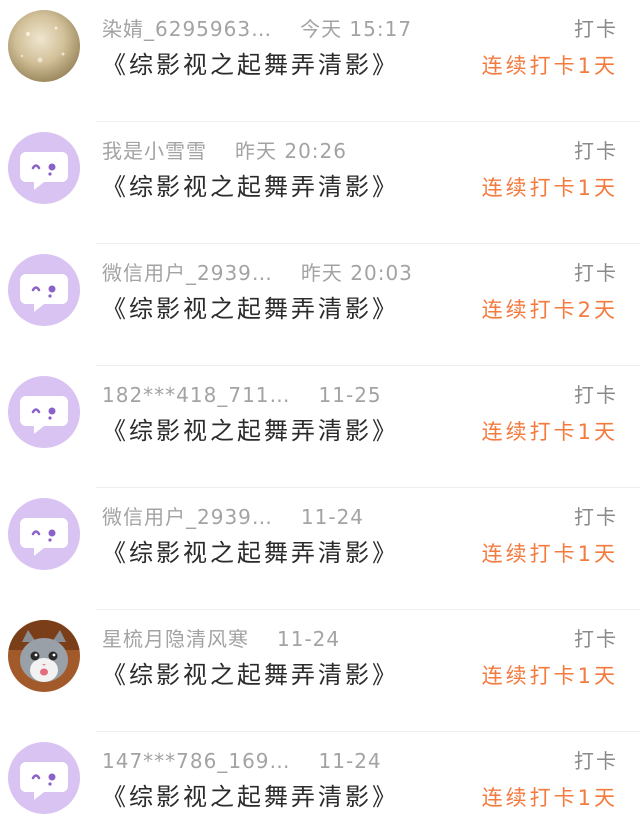 Image resolution: width=640 pixels, height=833 pixels. Describe the element at coordinates (154, 151) in the screenshot. I see `username: 我是小雪雪` at that location.